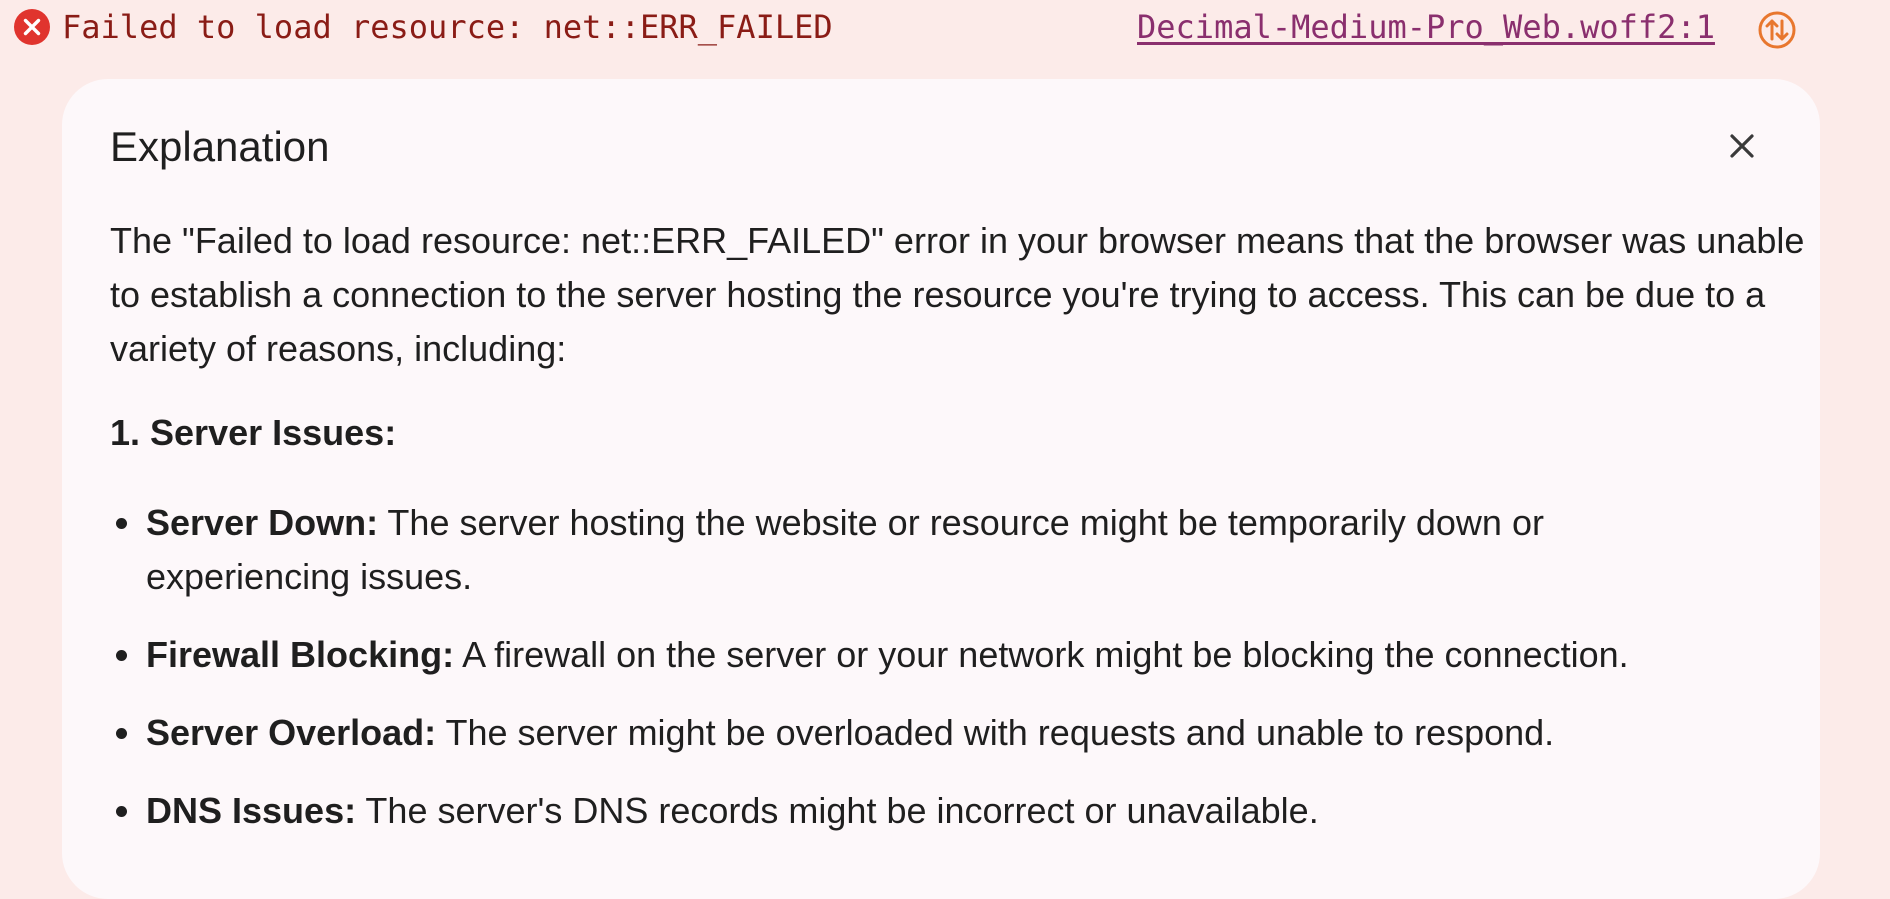 This screenshot has width=1890, height=899. I want to click on network-request-icon, so click(1777, 30).